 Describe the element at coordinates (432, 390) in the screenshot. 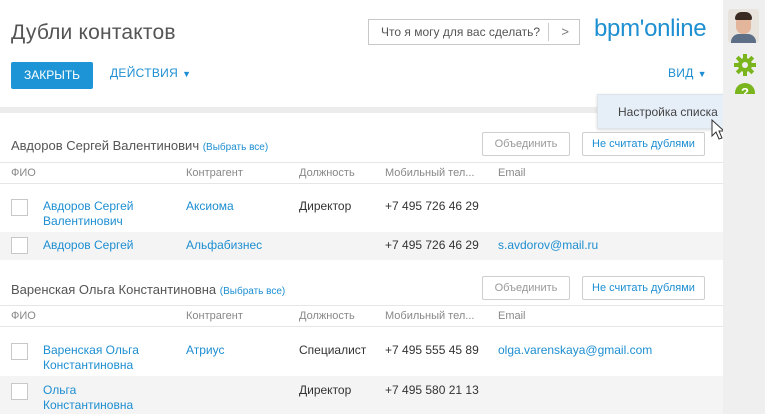

I see `mobile-cell: +7 495 580 21 13` at that location.